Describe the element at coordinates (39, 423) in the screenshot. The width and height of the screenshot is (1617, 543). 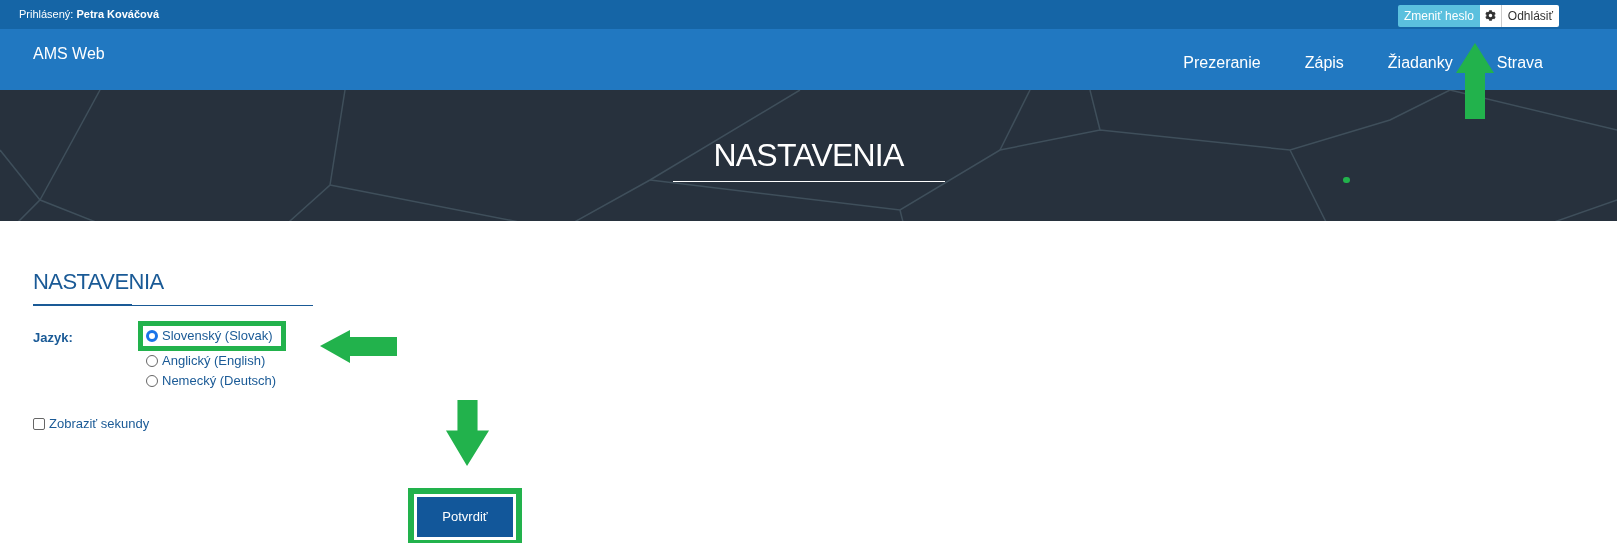
I see `checkbox` at that location.